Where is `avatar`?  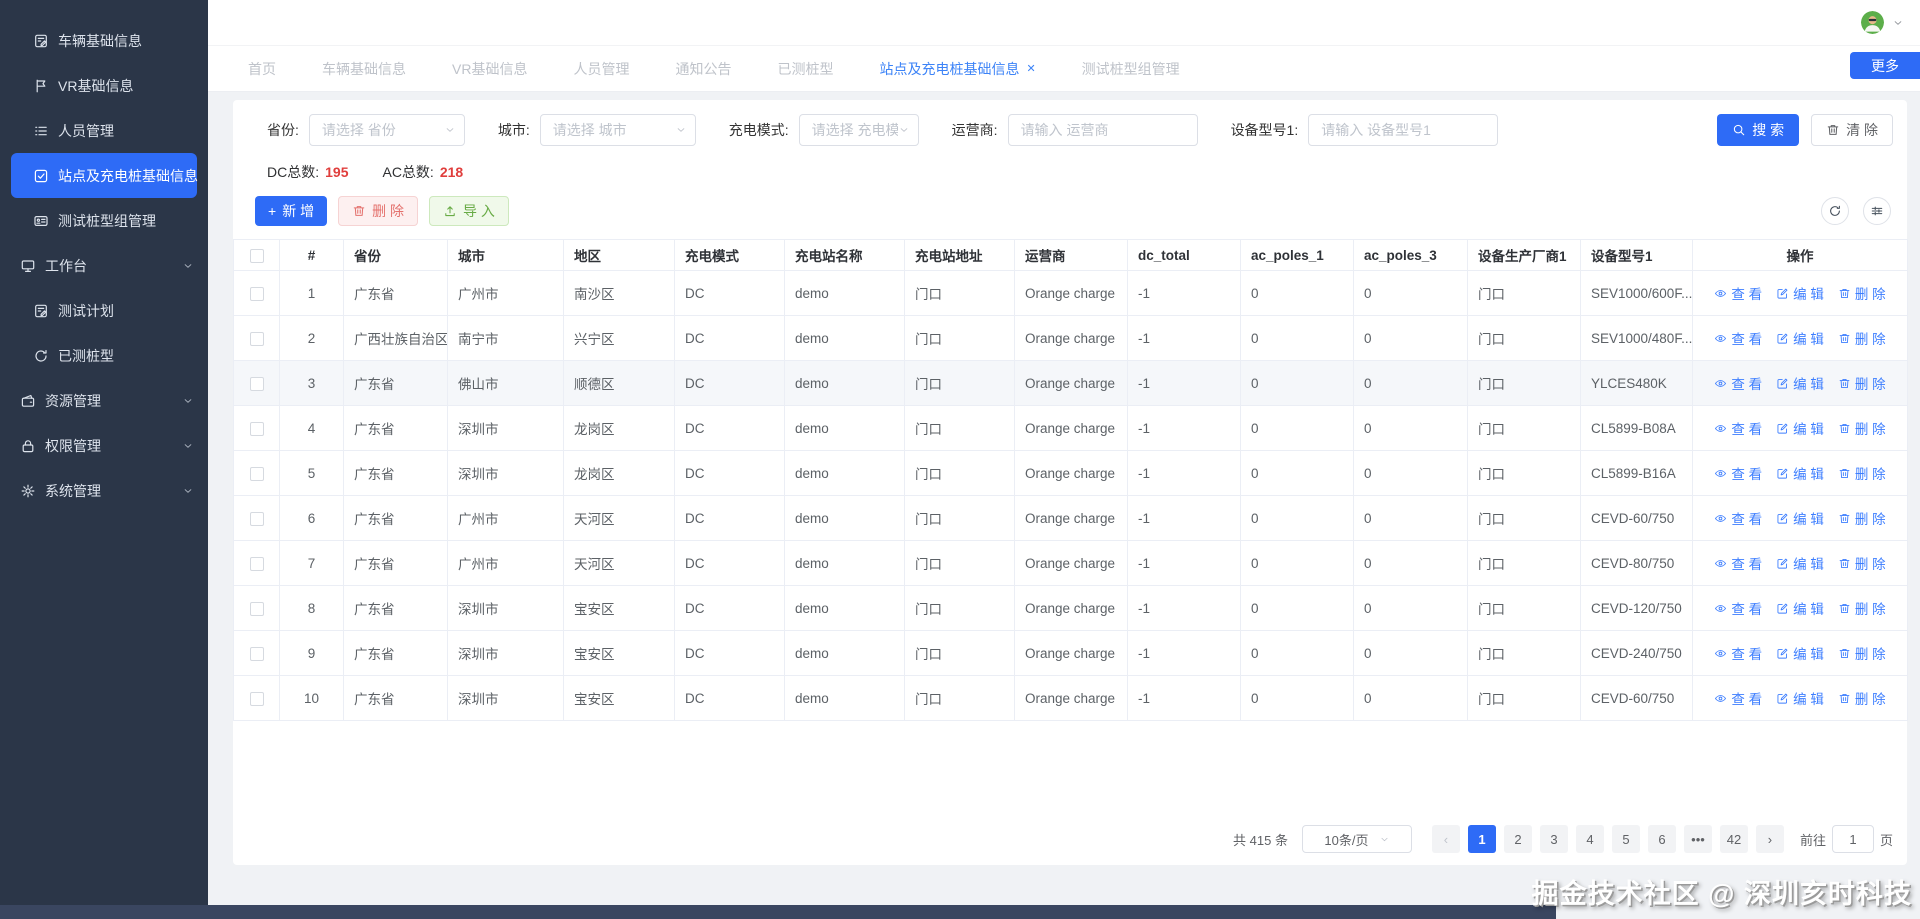
avatar is located at coordinates (1872, 22).